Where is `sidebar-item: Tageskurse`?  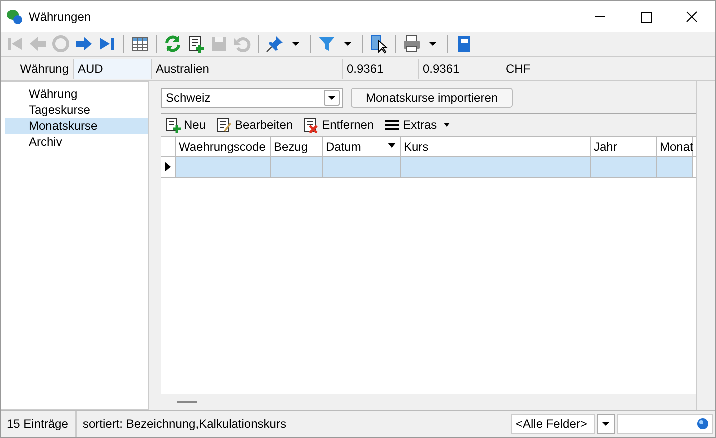
sidebar-item: Tageskurse is located at coordinates (76, 110).